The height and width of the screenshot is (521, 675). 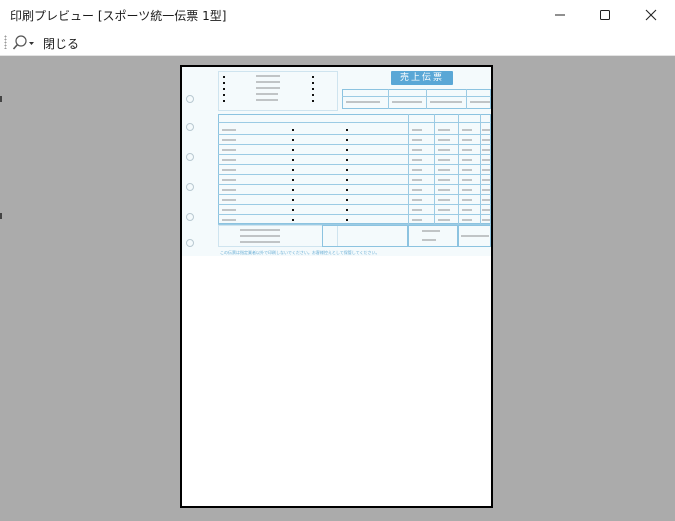 I want to click on magnifier-dropdown-icon, so click(x=23, y=42).